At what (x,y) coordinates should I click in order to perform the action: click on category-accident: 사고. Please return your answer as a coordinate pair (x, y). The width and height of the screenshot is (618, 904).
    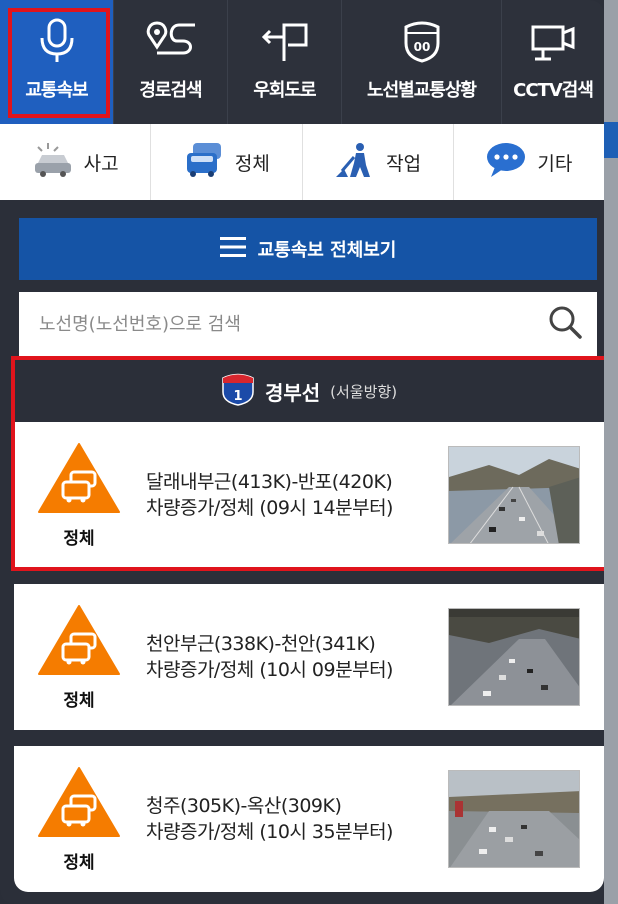
    Looking at the image, I should click on (76, 162).